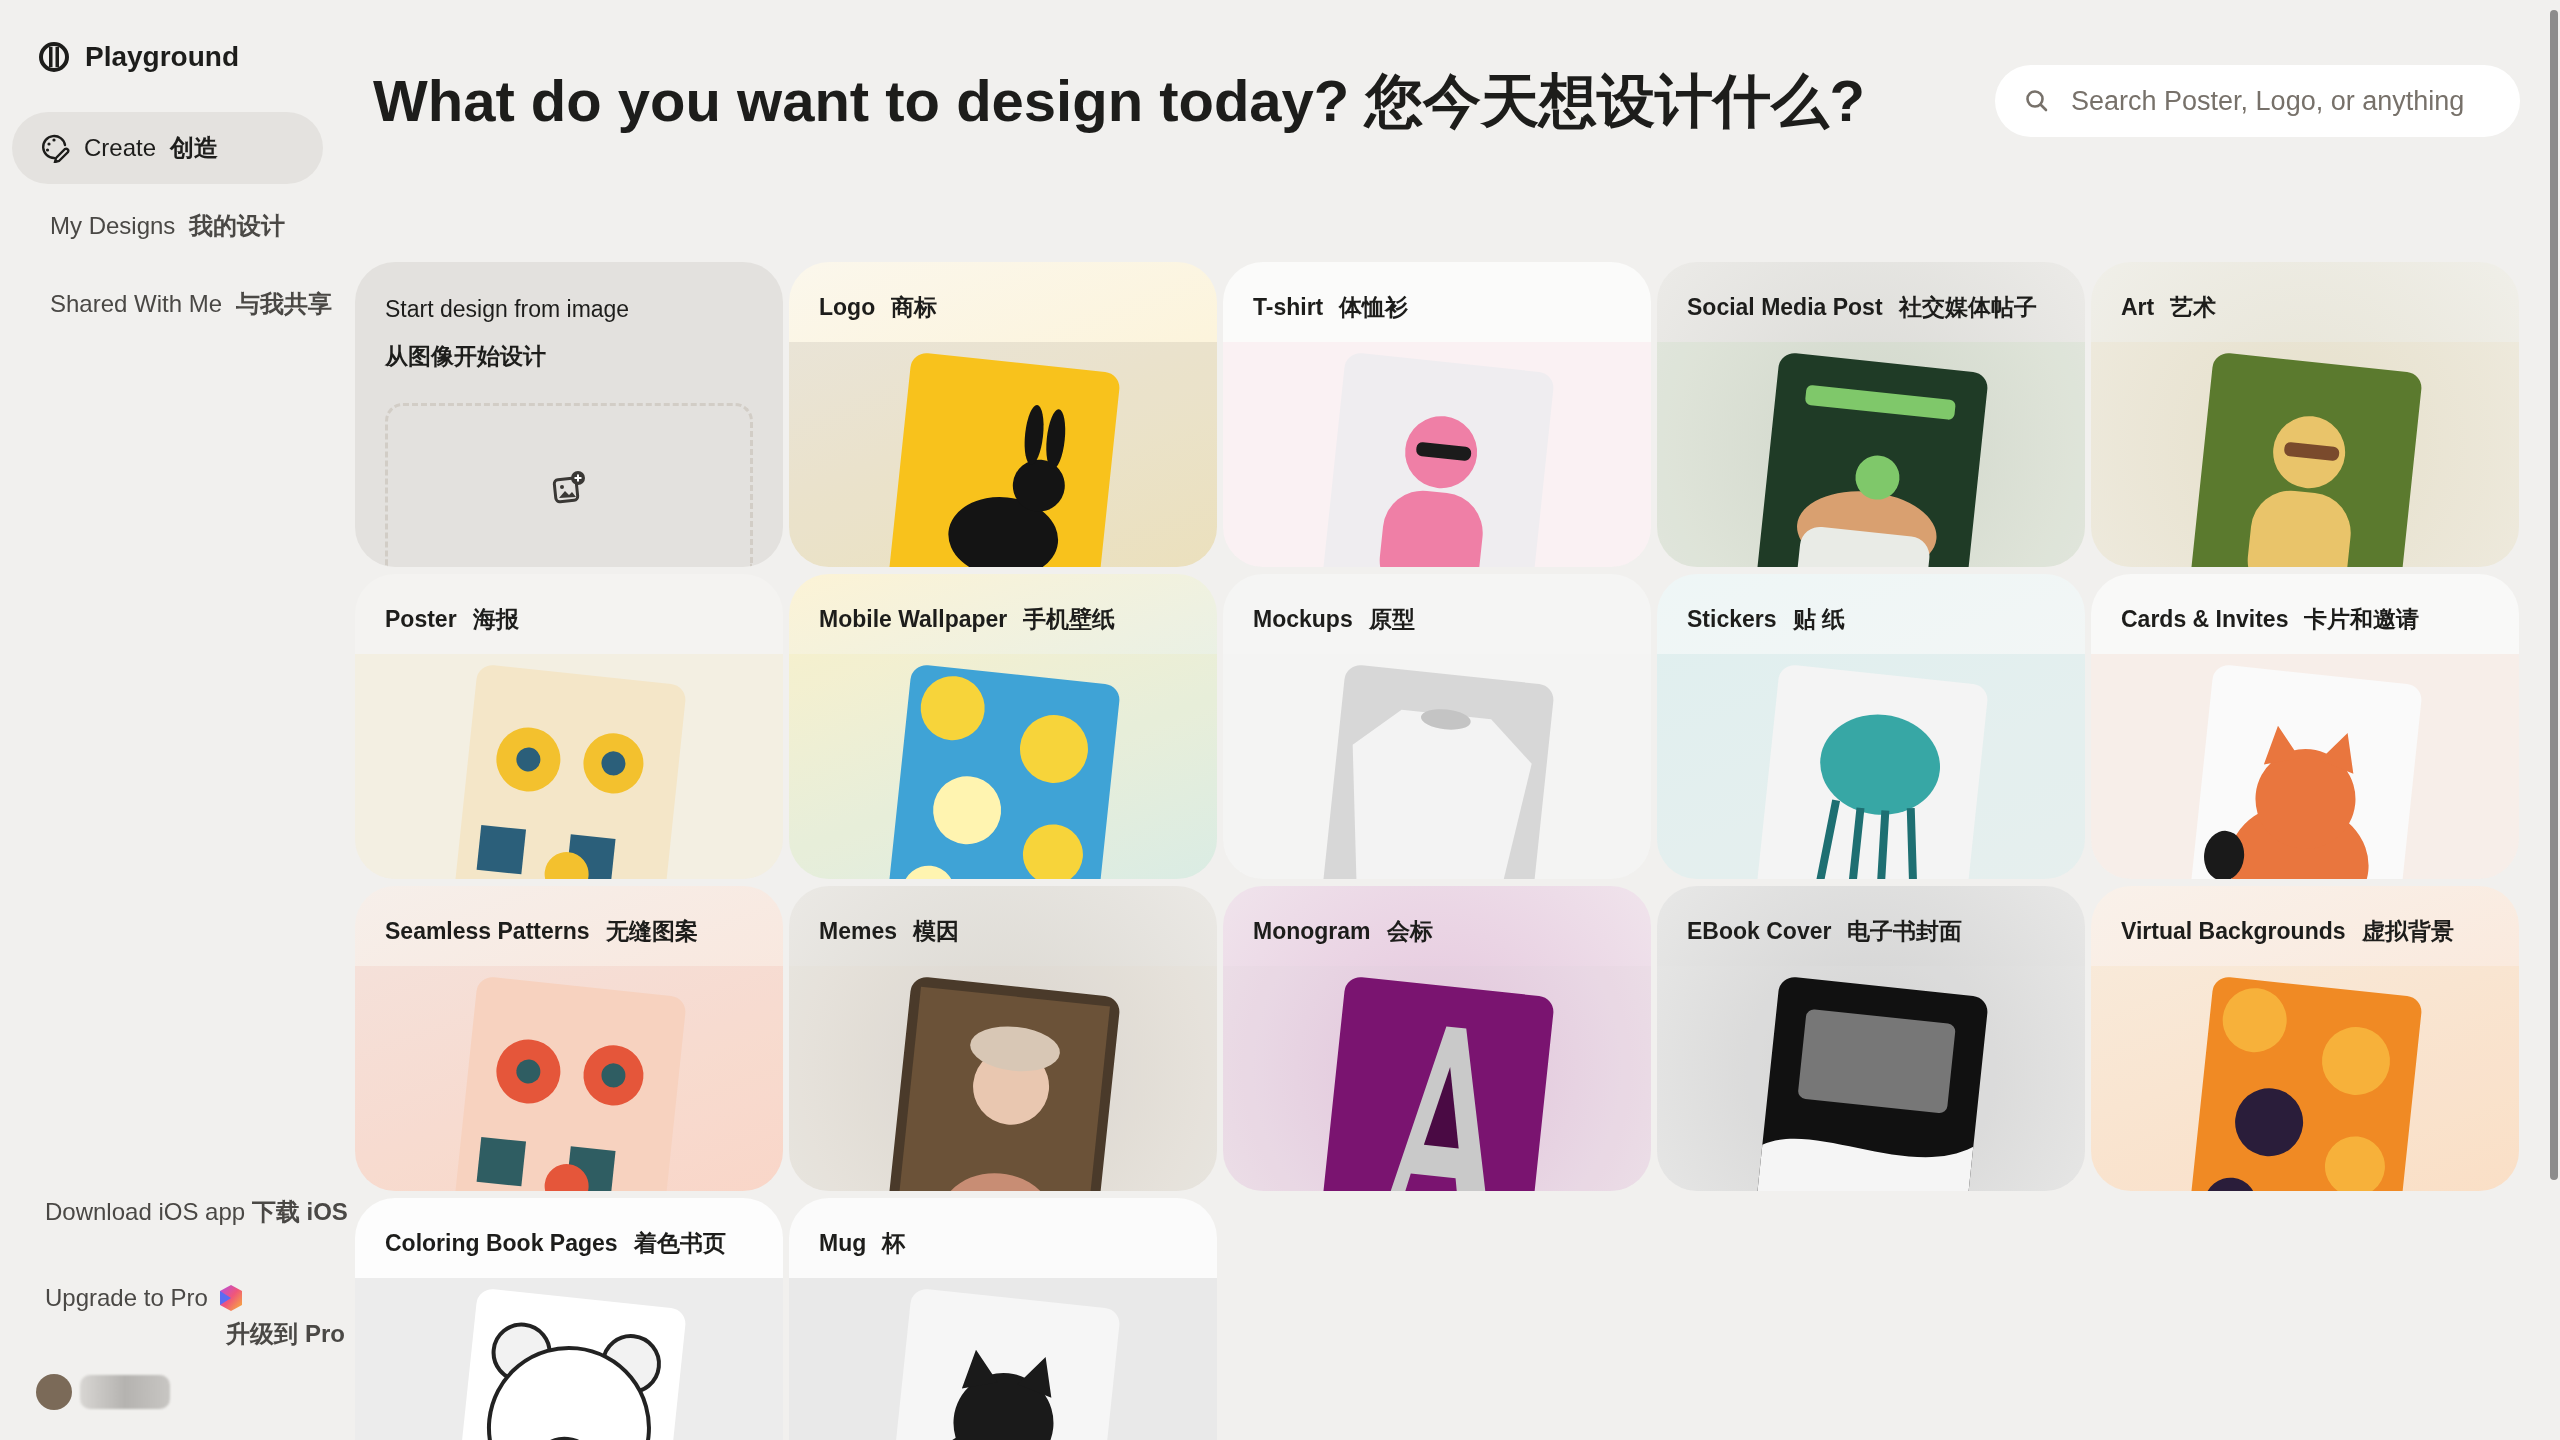 The image size is (2560, 1440). Describe the element at coordinates (894, 1243) in the screenshot. I see `card-title-zh: 杯` at that location.